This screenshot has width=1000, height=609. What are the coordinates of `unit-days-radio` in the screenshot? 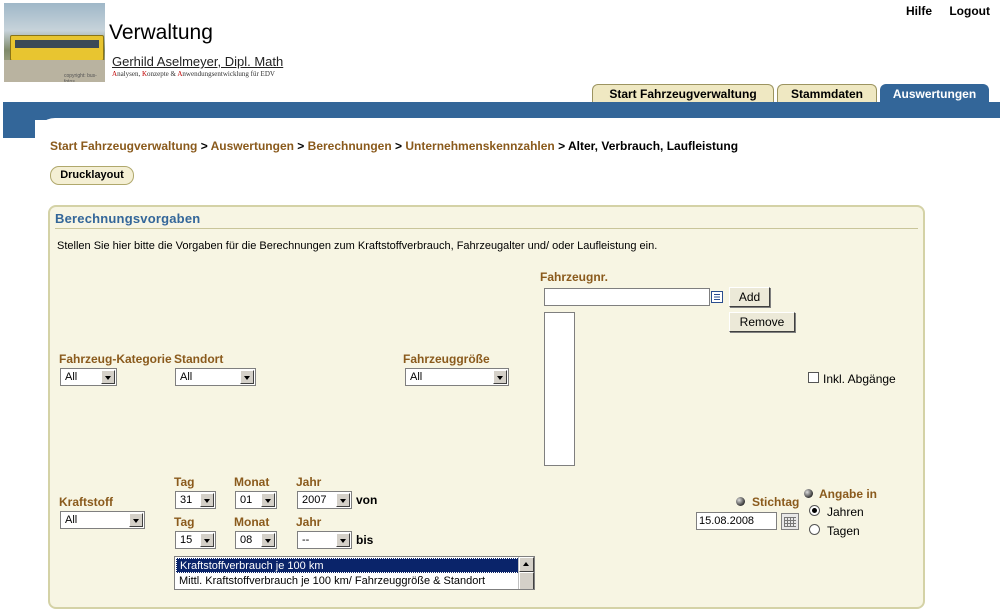 It's located at (814, 529).